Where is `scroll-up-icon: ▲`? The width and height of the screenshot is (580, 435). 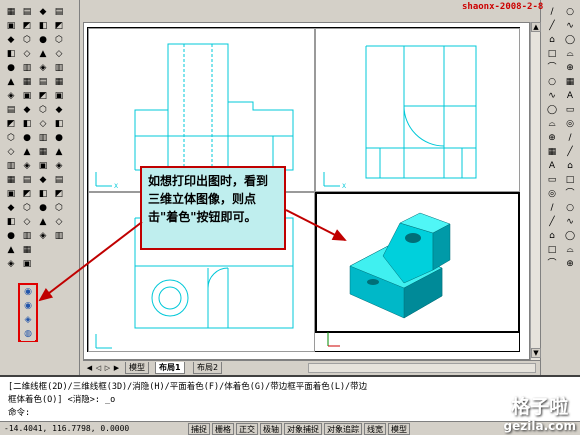 scroll-up-icon: ▲ is located at coordinates (536, 27).